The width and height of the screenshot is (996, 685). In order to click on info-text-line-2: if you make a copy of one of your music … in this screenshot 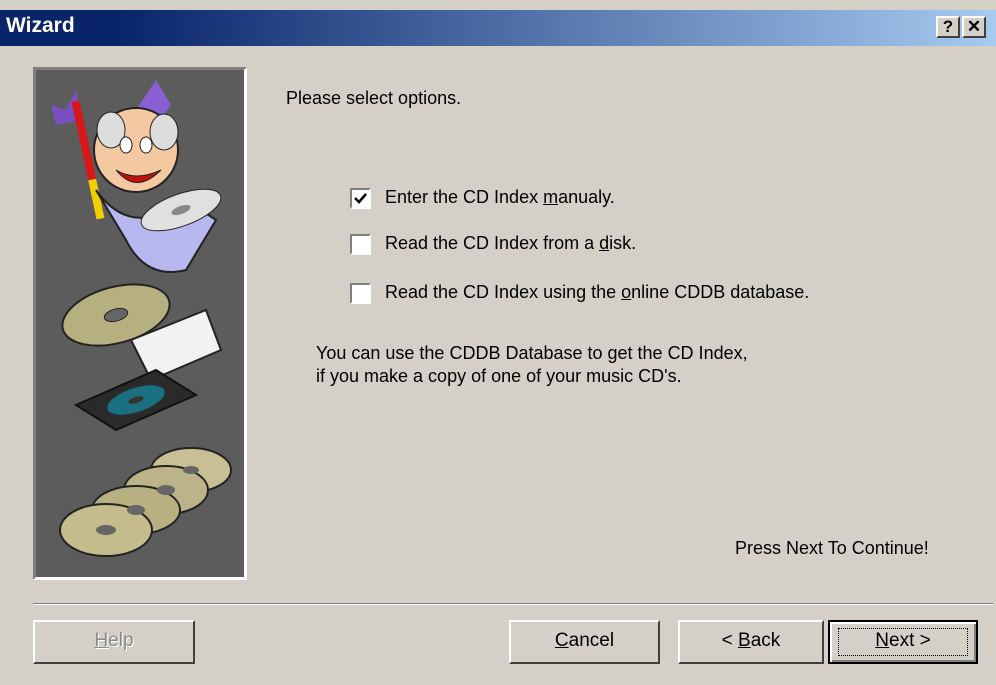, I will do `click(499, 376)`.